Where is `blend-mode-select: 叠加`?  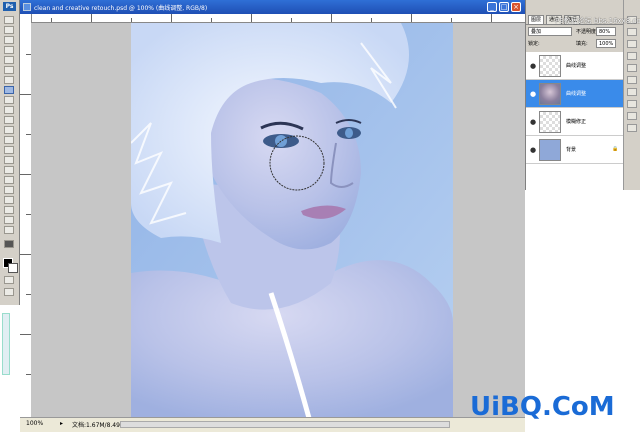
blend-mode-select: 叠加 is located at coordinates (550, 31).